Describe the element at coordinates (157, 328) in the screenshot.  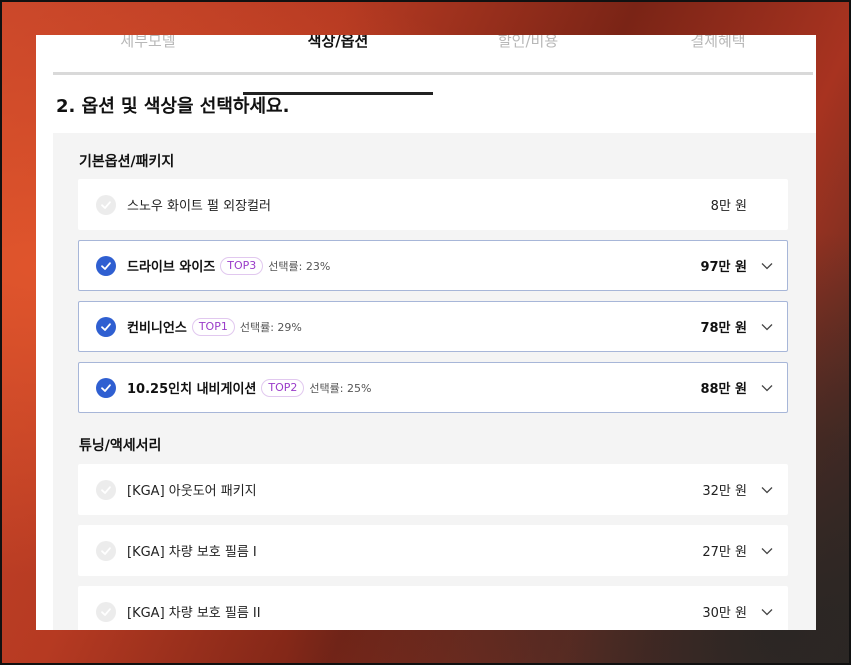
I see `option-name: 컨비니언스` at that location.